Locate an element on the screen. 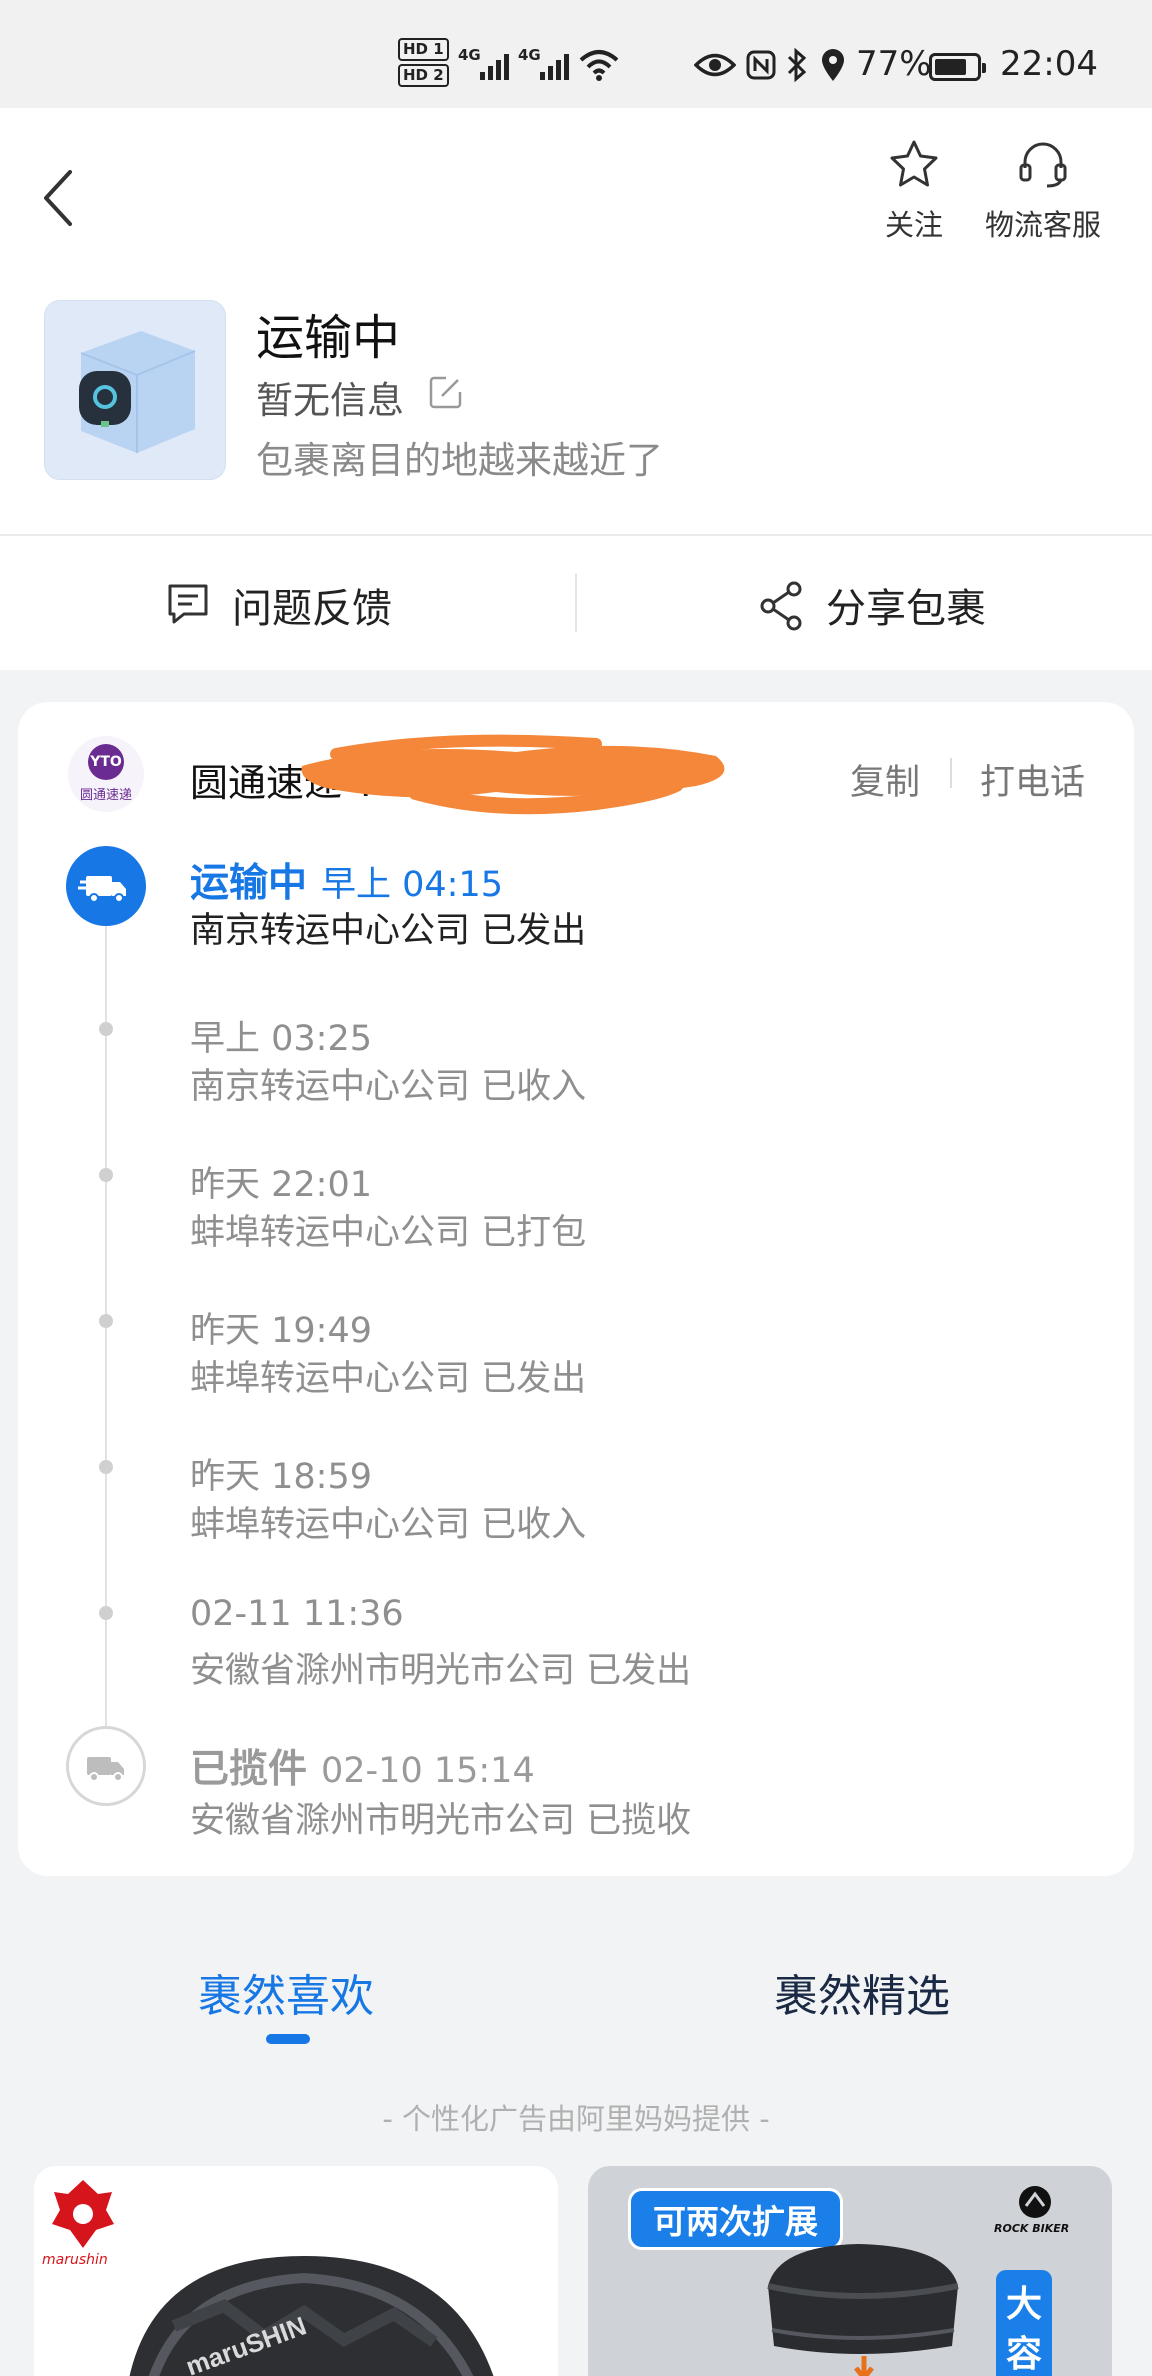 Image resolution: width=1152 pixels, height=2376 pixels. event-time: 早上 04:15 is located at coordinates (412, 885).